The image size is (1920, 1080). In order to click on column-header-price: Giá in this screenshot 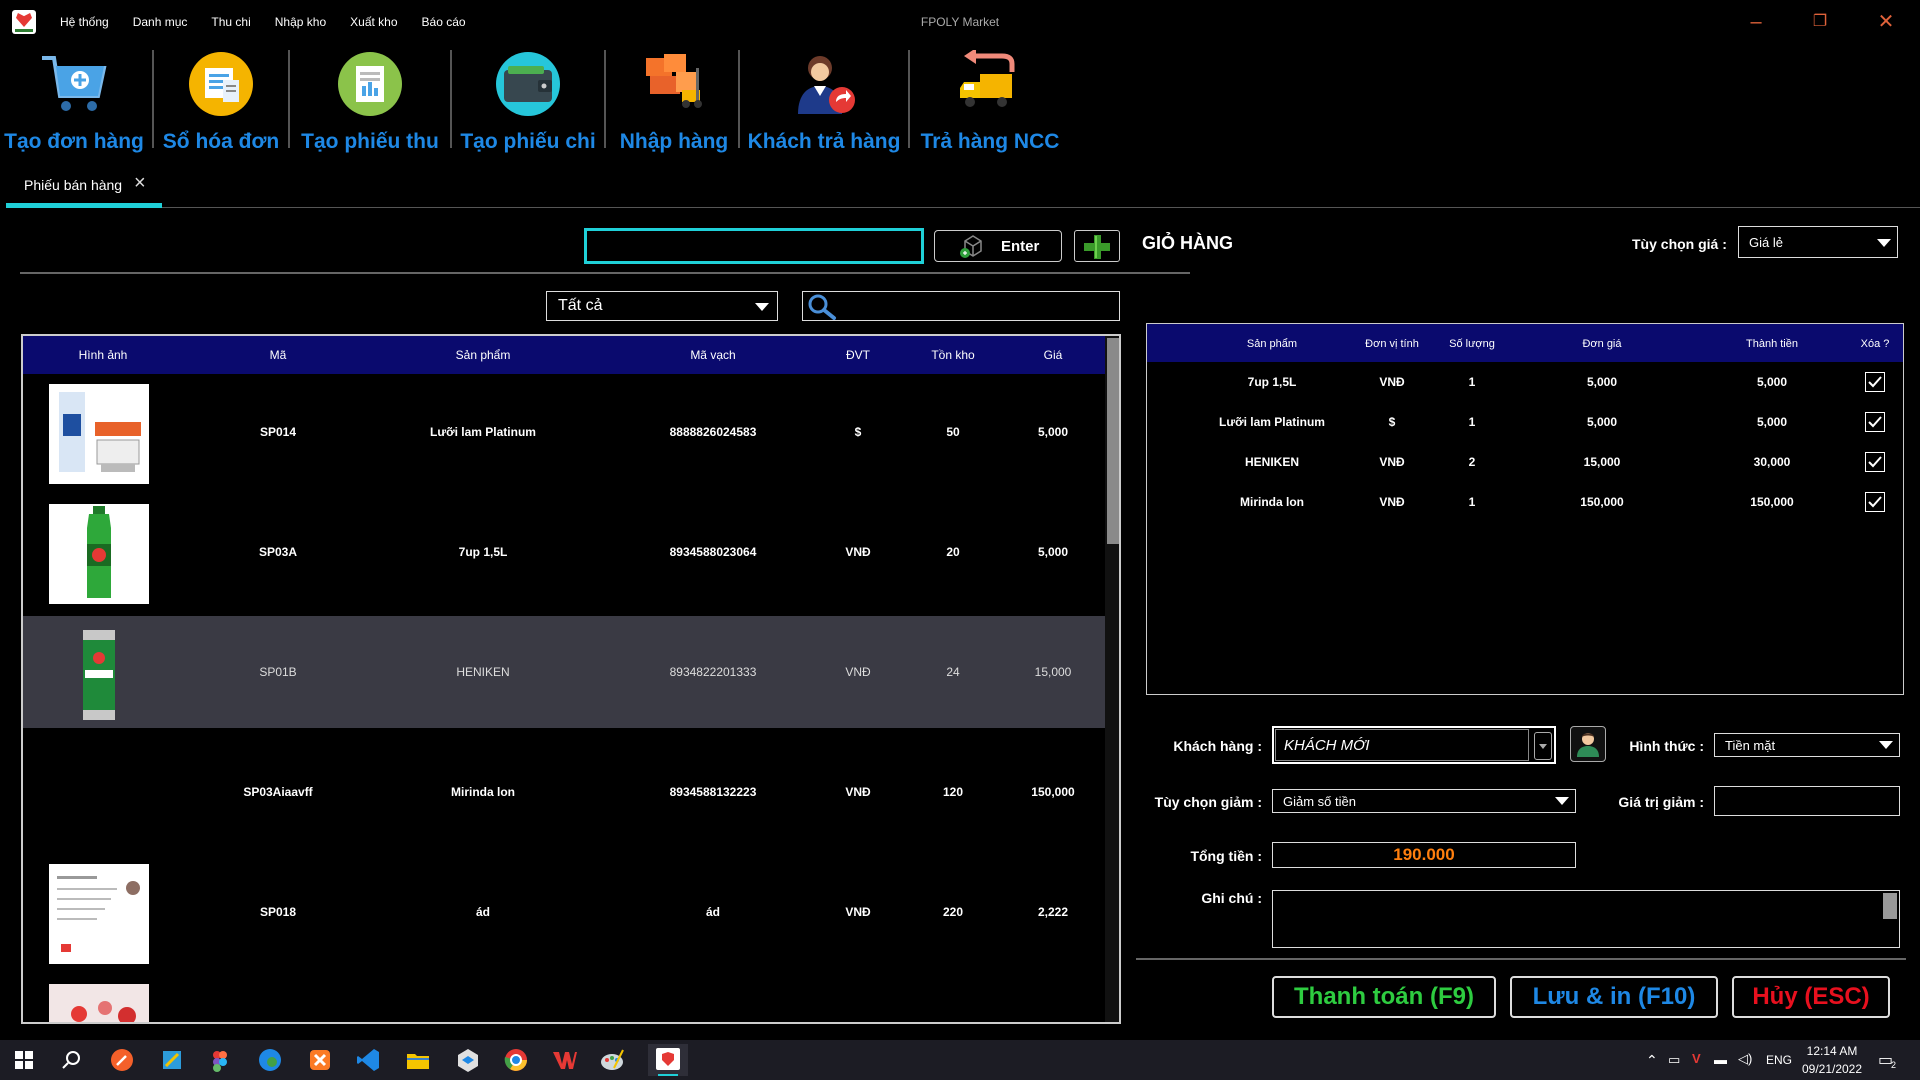, I will do `click(1053, 355)`.